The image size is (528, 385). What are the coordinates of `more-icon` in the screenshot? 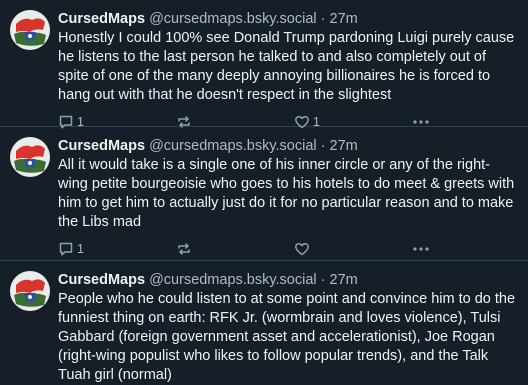 It's located at (421, 249).